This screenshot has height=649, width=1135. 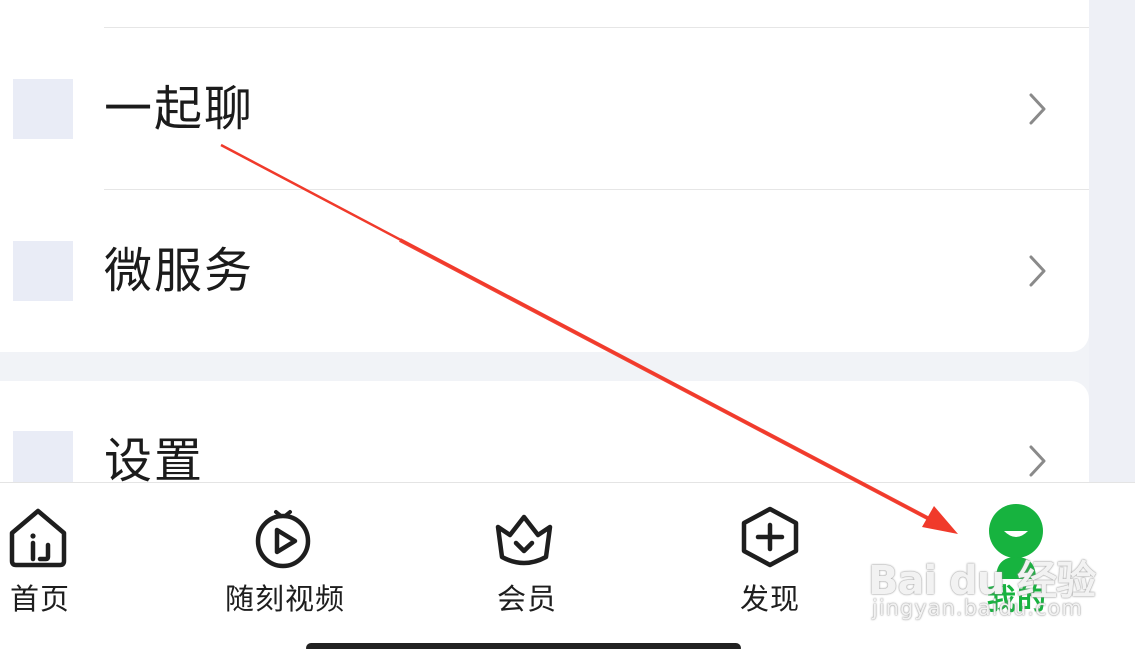 I want to click on home-icon, so click(x=38, y=538).